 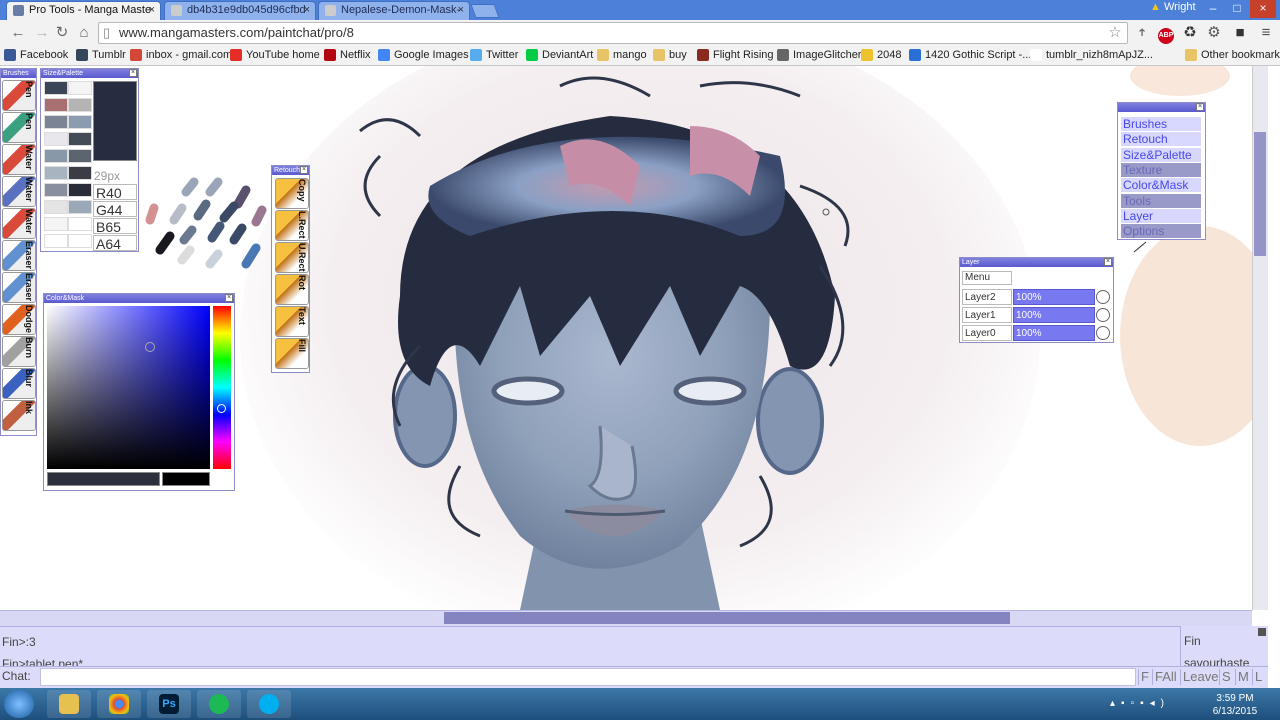 I want to click on layer-row: Layer2 100%, so click(x=1037, y=297).